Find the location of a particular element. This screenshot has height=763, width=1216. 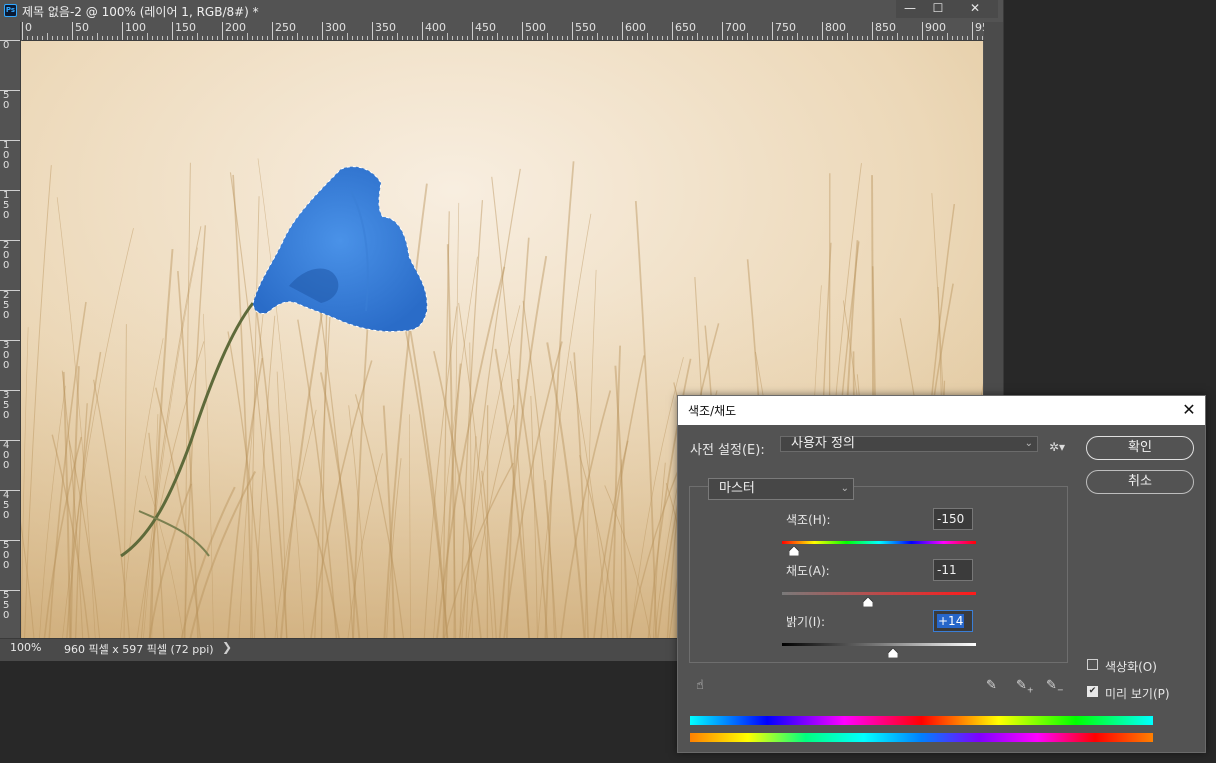

ruler-tick-label: 4 0 0 is located at coordinates (10, 455).